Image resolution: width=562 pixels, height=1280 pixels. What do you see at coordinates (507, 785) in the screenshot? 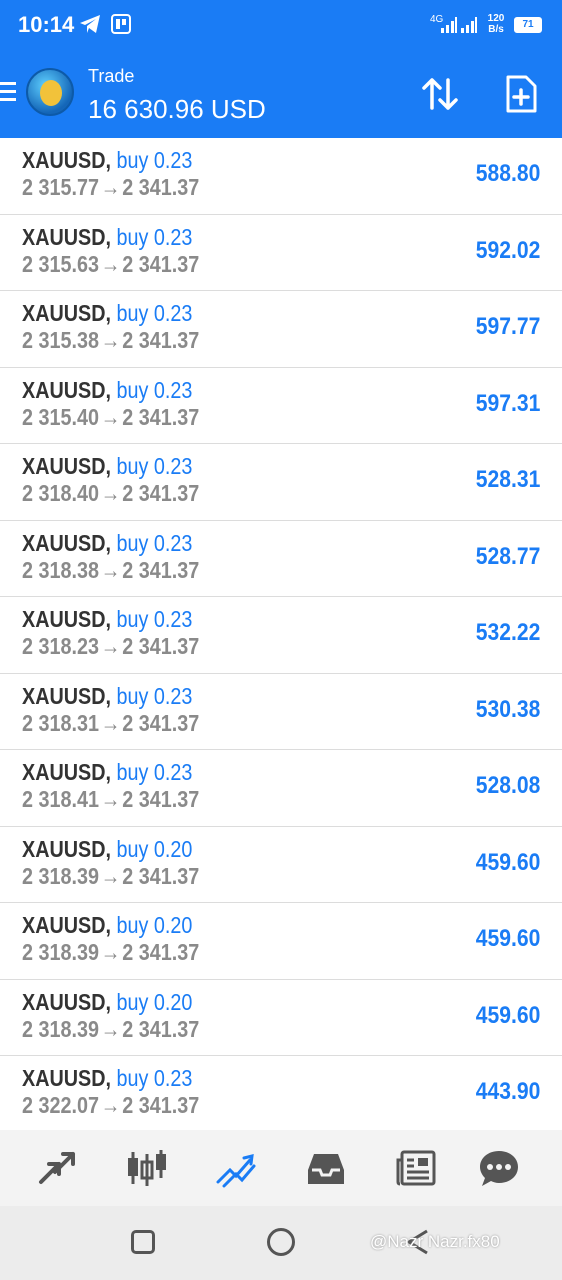
I see `position-profit: 528.08` at bounding box center [507, 785].